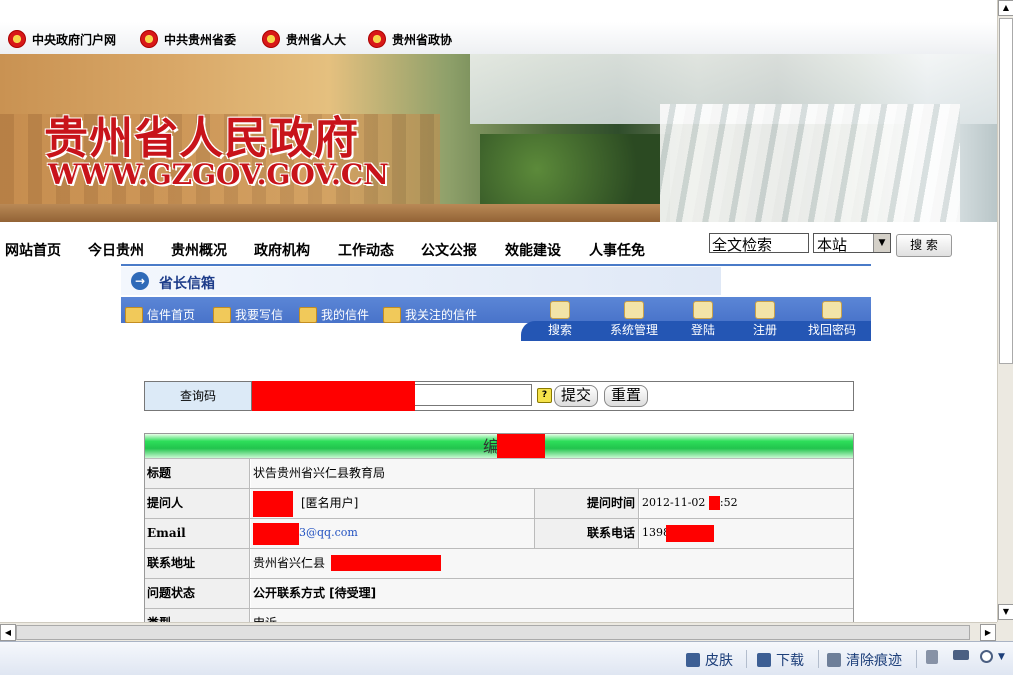 This screenshot has width=1013, height=675. What do you see at coordinates (334, 314) in the screenshot?
I see `tab-my-letters: 我的信件` at bounding box center [334, 314].